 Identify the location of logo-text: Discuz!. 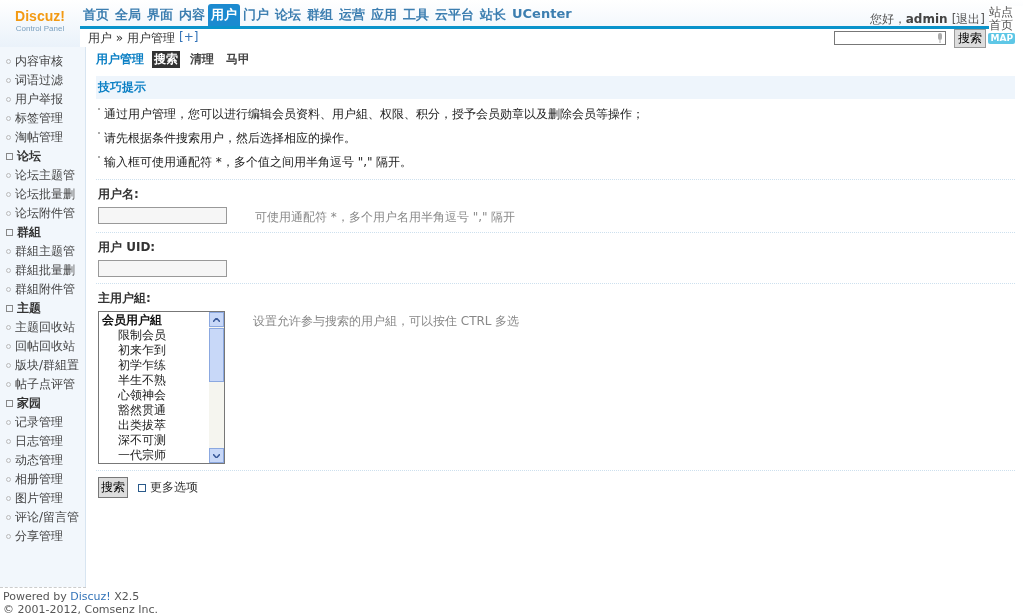
(40, 16).